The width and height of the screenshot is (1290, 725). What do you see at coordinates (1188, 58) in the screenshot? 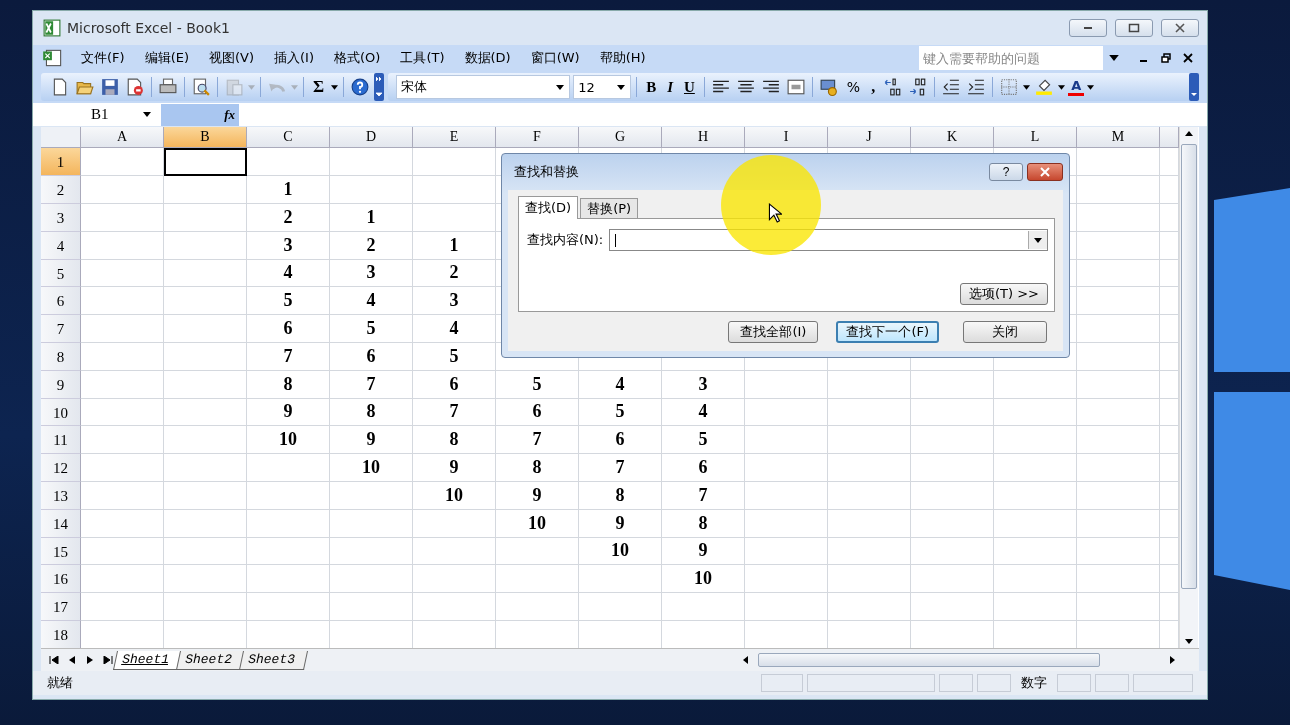
I see `close-workbook-icon` at bounding box center [1188, 58].